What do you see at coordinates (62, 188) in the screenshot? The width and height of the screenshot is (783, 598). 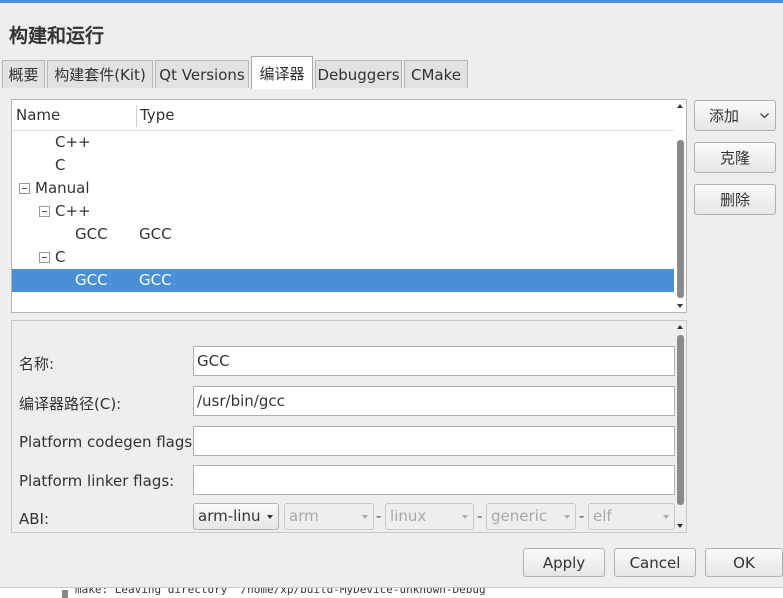 I see `tree-row-name: Manual` at bounding box center [62, 188].